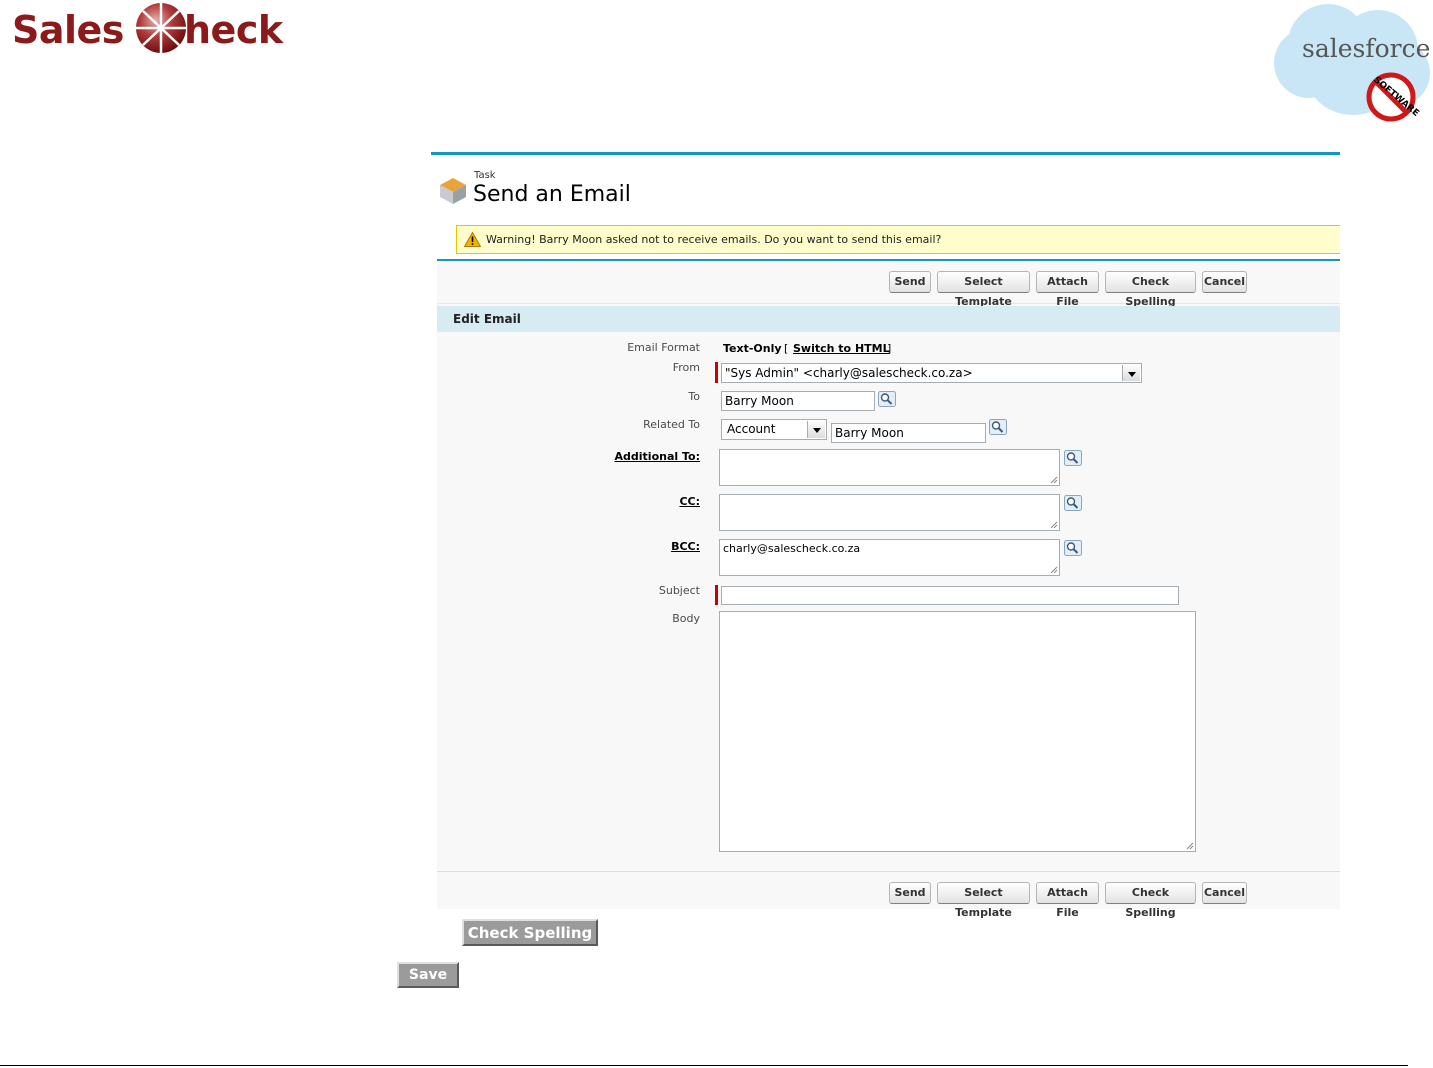 This screenshot has height=1068, width=1433. What do you see at coordinates (910, 893) in the screenshot?
I see `send-button-bottom: Send` at bounding box center [910, 893].